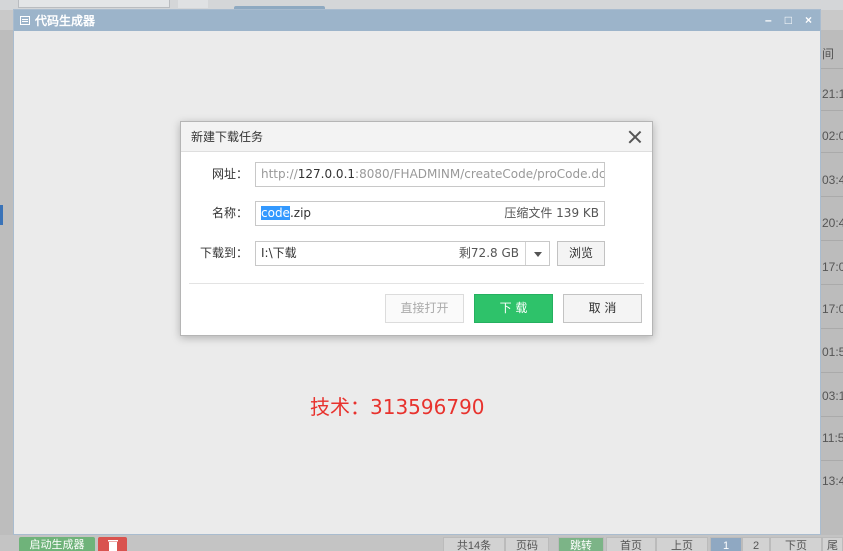  Describe the element at coordinates (832, 438) in the screenshot. I see `background-time-cell: 11:5` at that location.